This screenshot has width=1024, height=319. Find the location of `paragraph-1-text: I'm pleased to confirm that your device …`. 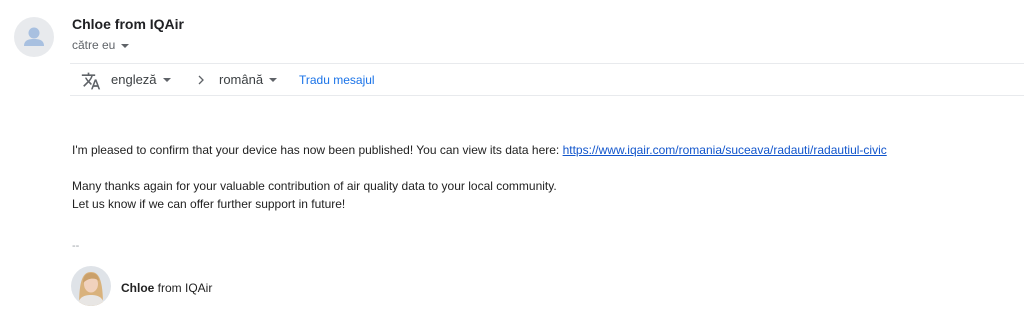

paragraph-1-text: I'm pleased to confirm that your device … is located at coordinates (317, 150).